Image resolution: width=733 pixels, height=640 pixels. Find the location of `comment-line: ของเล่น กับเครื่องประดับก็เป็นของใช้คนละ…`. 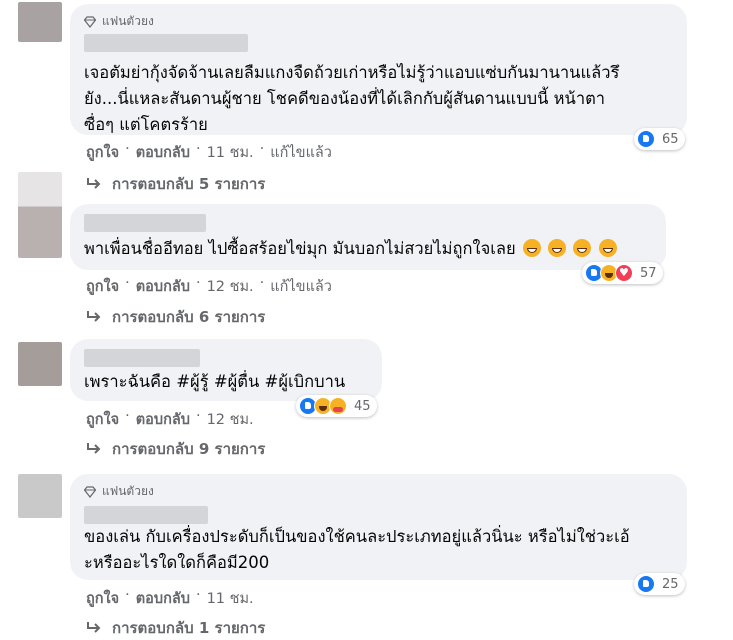

comment-line: ของเล่น กับเครื่องประดับก็เป็นของใช้คนละ… is located at coordinates (357, 536).